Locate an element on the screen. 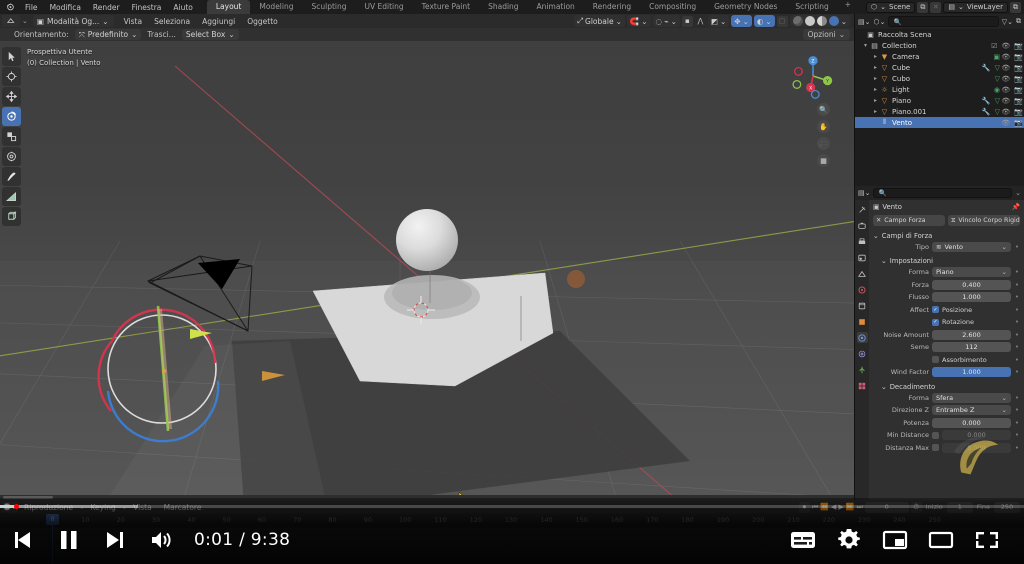 Image resolution: width=1024 pixels, height=564 pixels. interaction-mode-selector: ▣ Modalità Og... ⌄ is located at coordinates (73, 21).